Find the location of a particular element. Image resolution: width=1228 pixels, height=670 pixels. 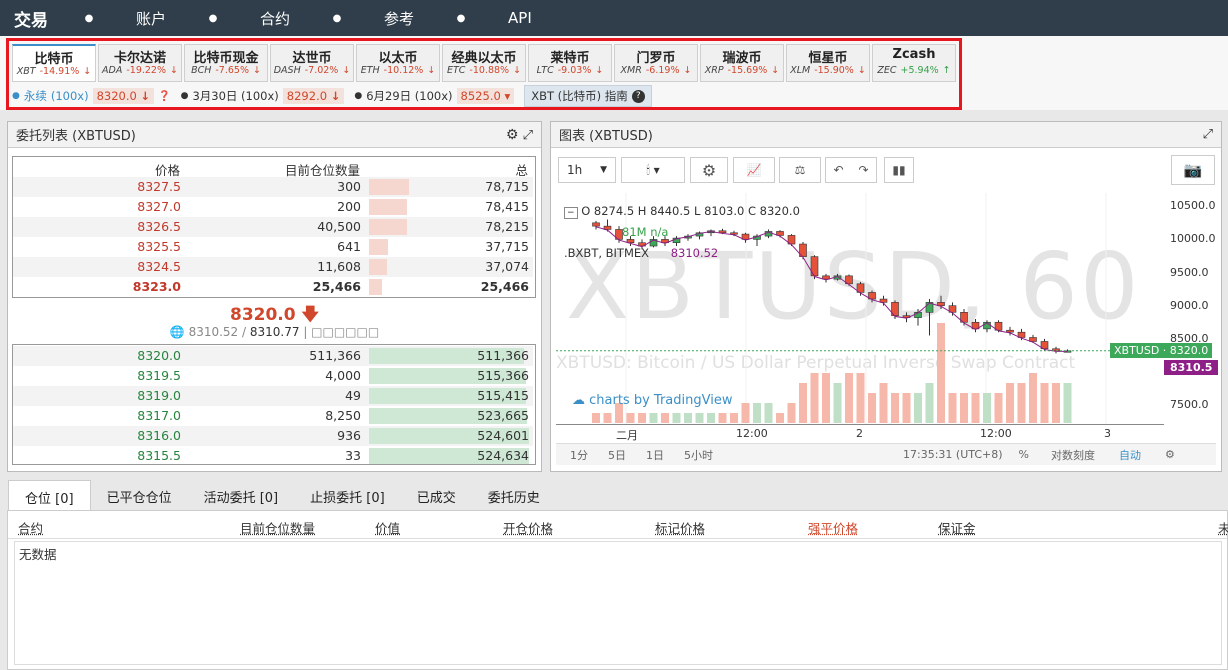

row-price: 8319.5 is located at coordinates (159, 375).